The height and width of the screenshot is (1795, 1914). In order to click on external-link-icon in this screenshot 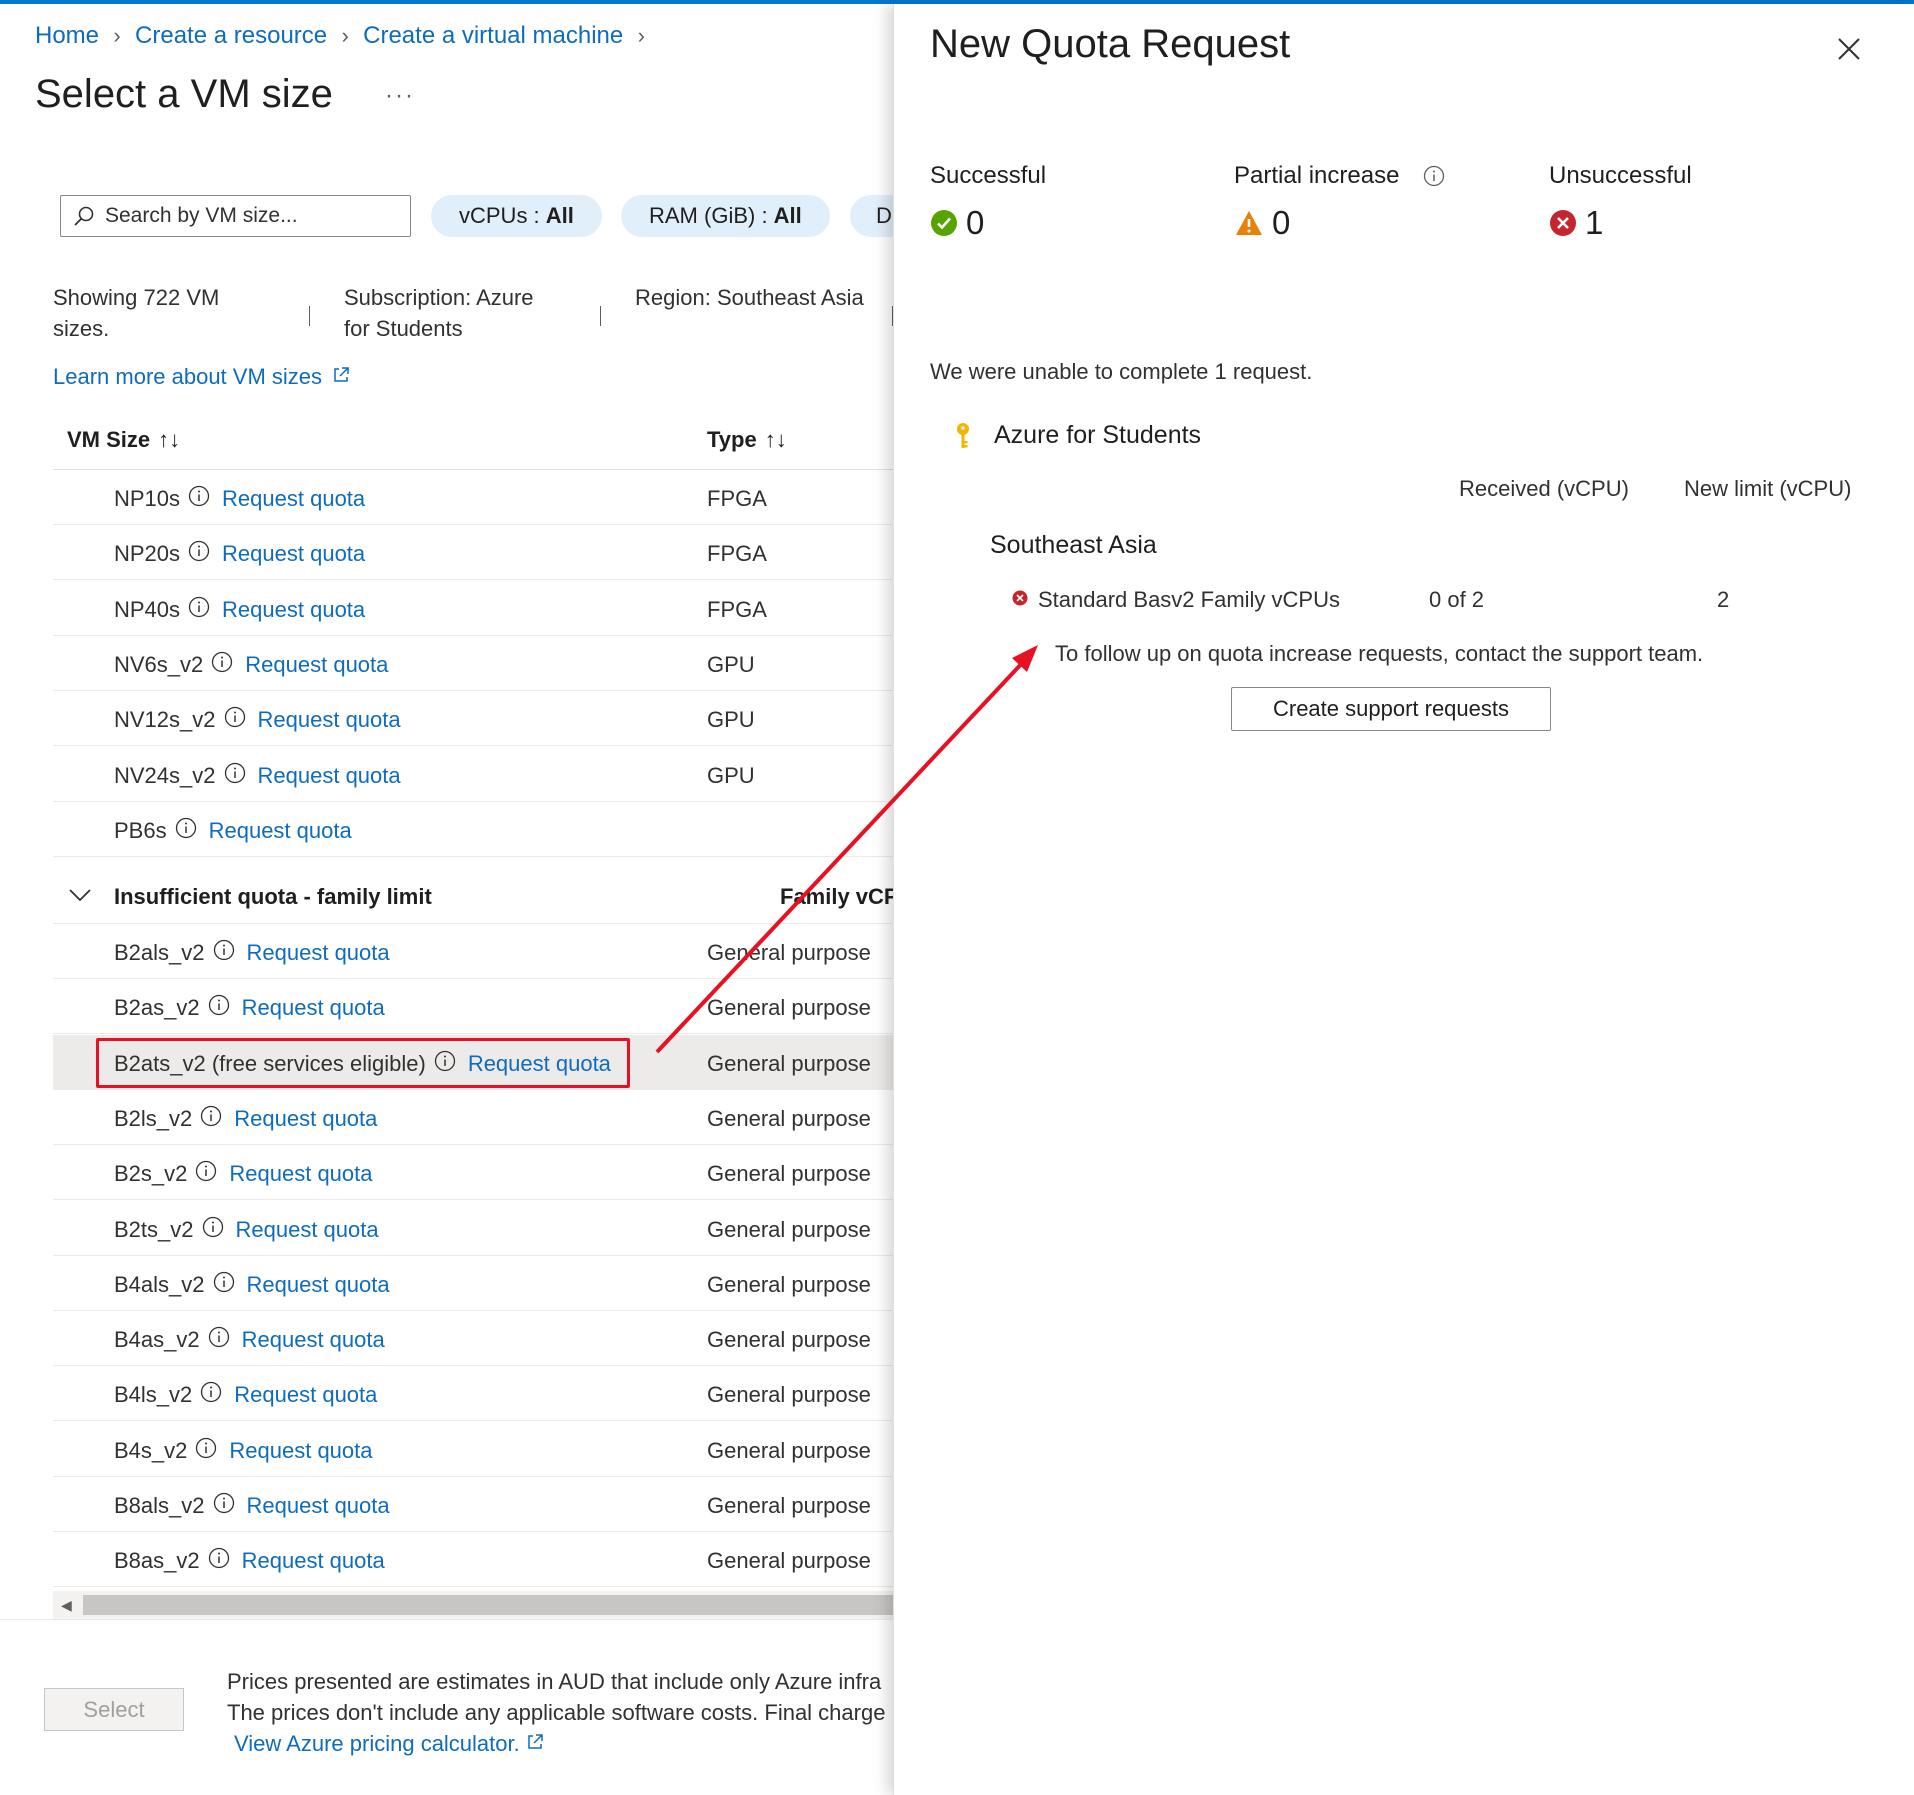, I will do `click(535, 1741)`.